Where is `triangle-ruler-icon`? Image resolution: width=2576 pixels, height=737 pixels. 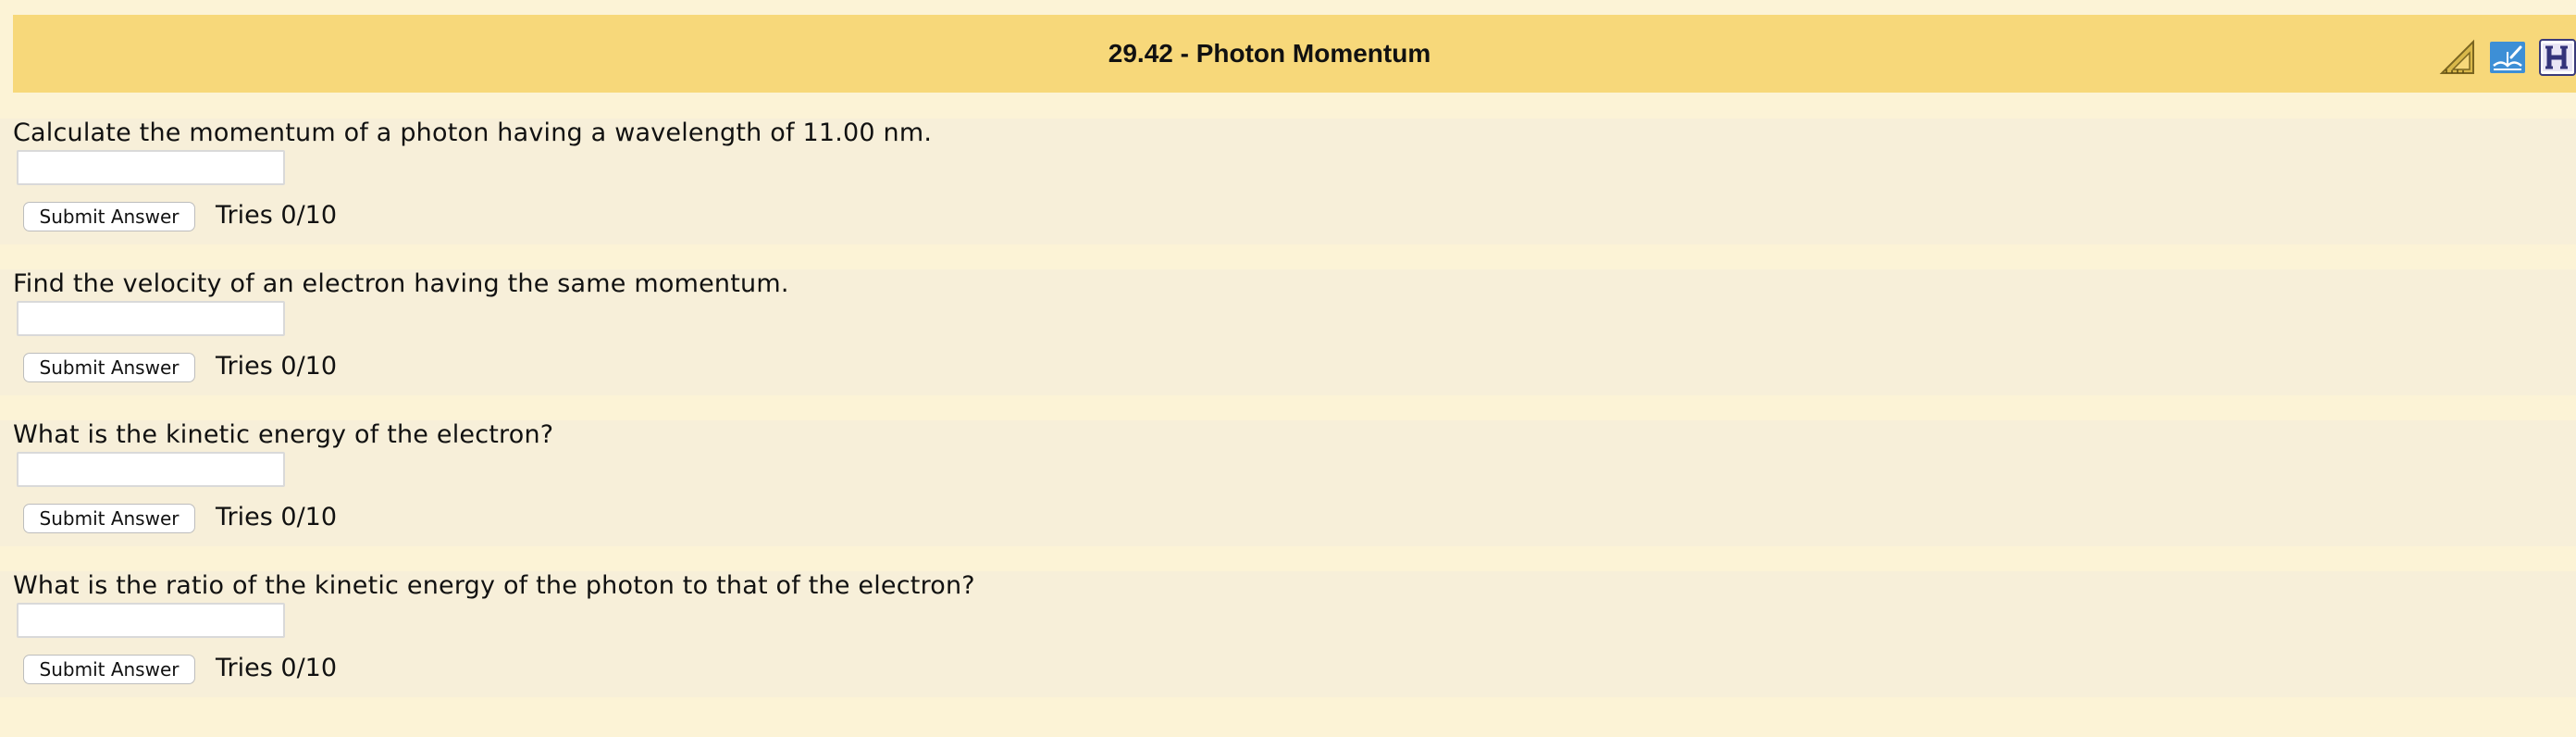
triangle-ruler-icon is located at coordinates (2458, 57).